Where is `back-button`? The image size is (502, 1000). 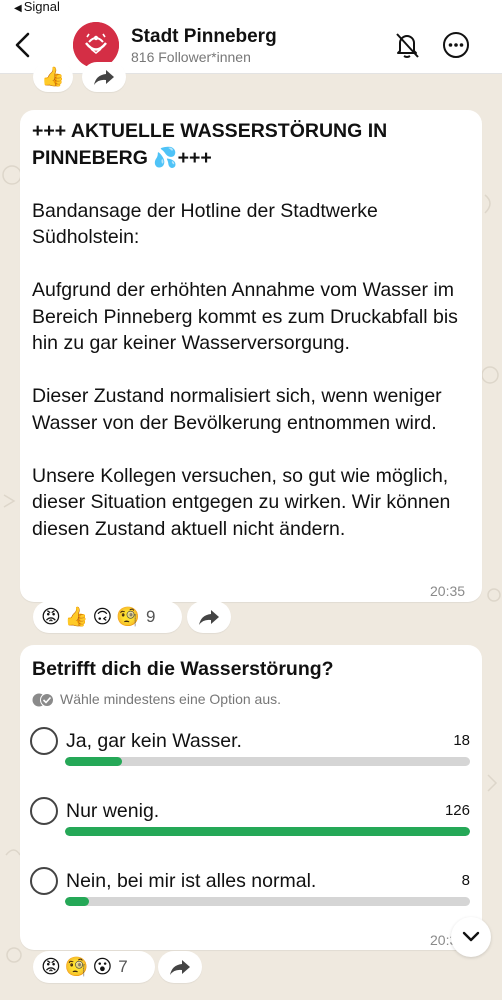
back-button is located at coordinates (24, 45).